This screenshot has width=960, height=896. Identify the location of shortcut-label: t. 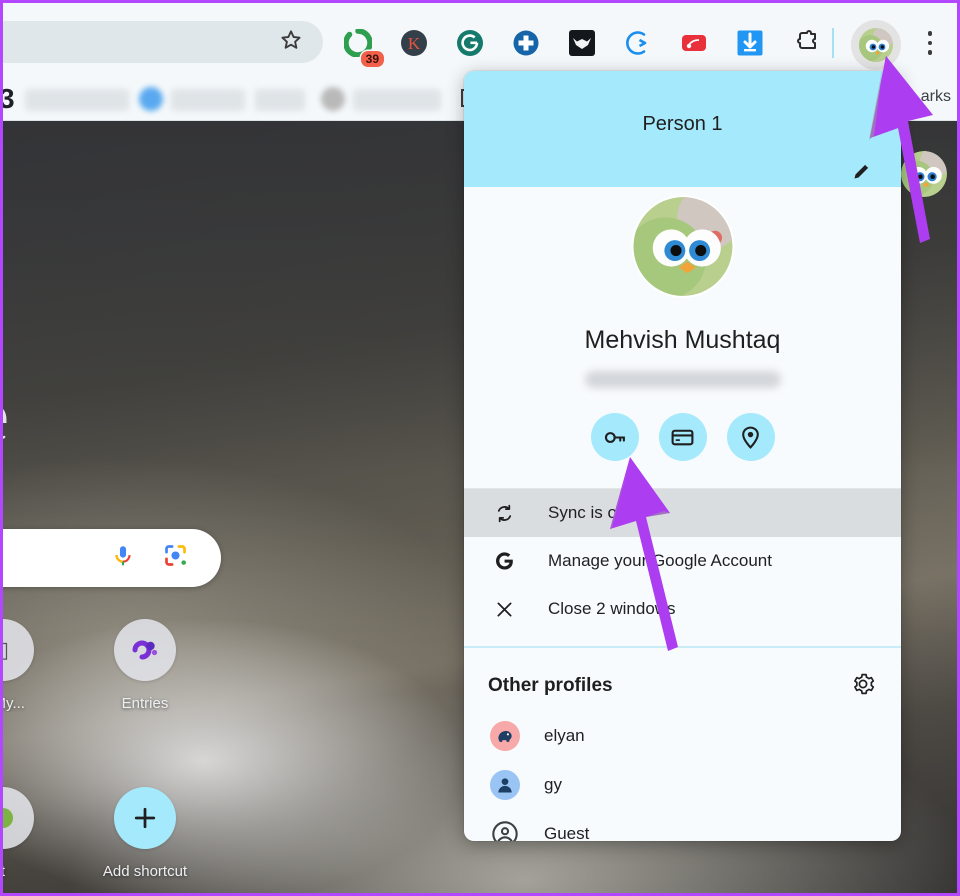
(3, 871).